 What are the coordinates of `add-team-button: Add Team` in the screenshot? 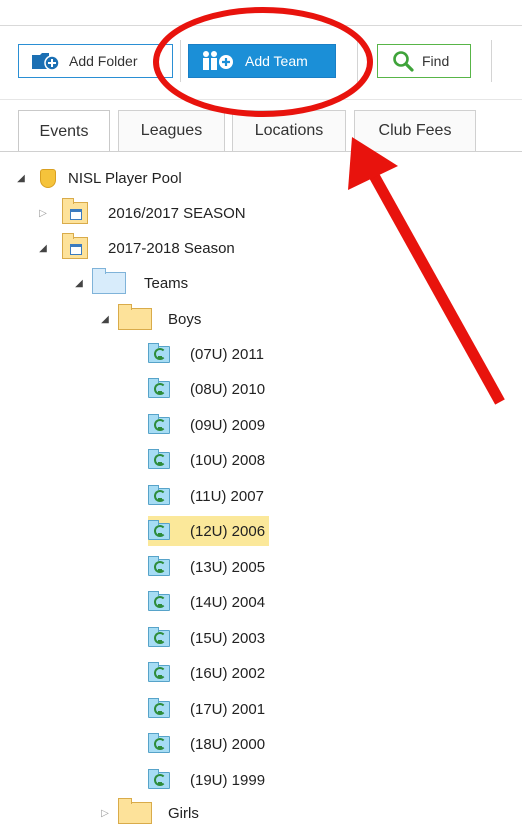 It's located at (262, 61).